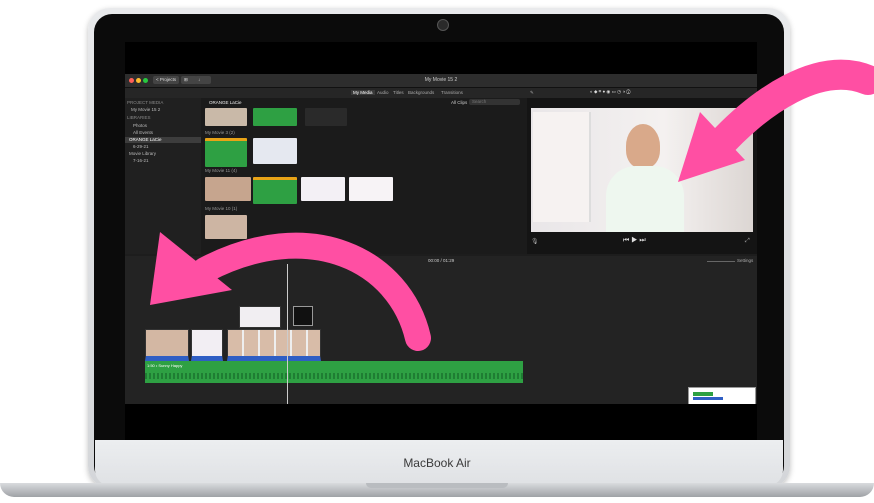 The image size is (874, 503). Describe the element at coordinates (787, 112) in the screenshot. I see `pink-arrow-right` at that location.